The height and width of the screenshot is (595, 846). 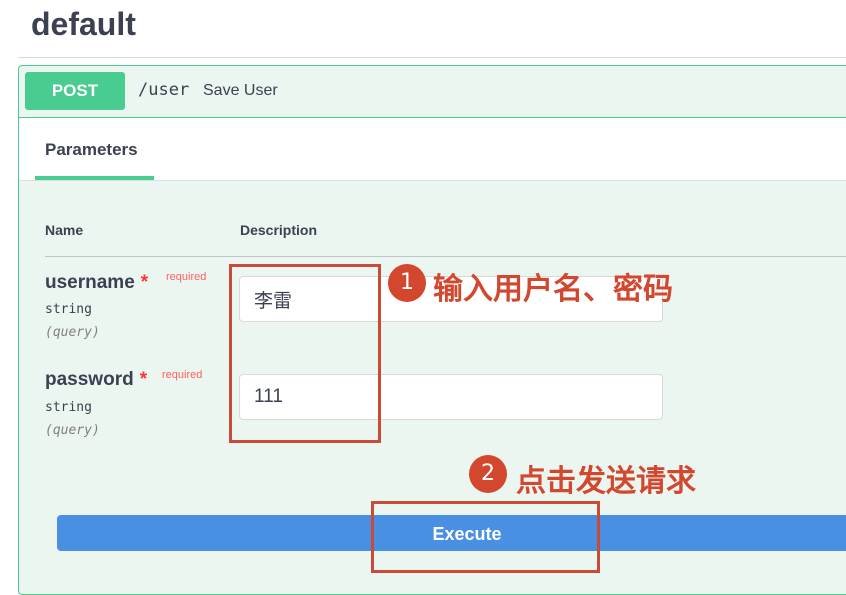 I want to click on param-username-label: username, so click(x=90, y=282).